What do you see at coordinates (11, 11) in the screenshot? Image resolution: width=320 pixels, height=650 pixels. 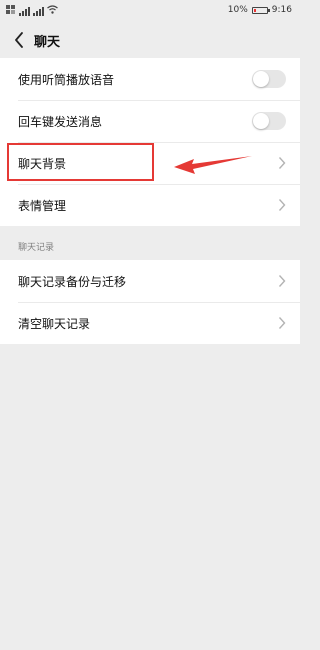 I see `sim-icon` at bounding box center [11, 11].